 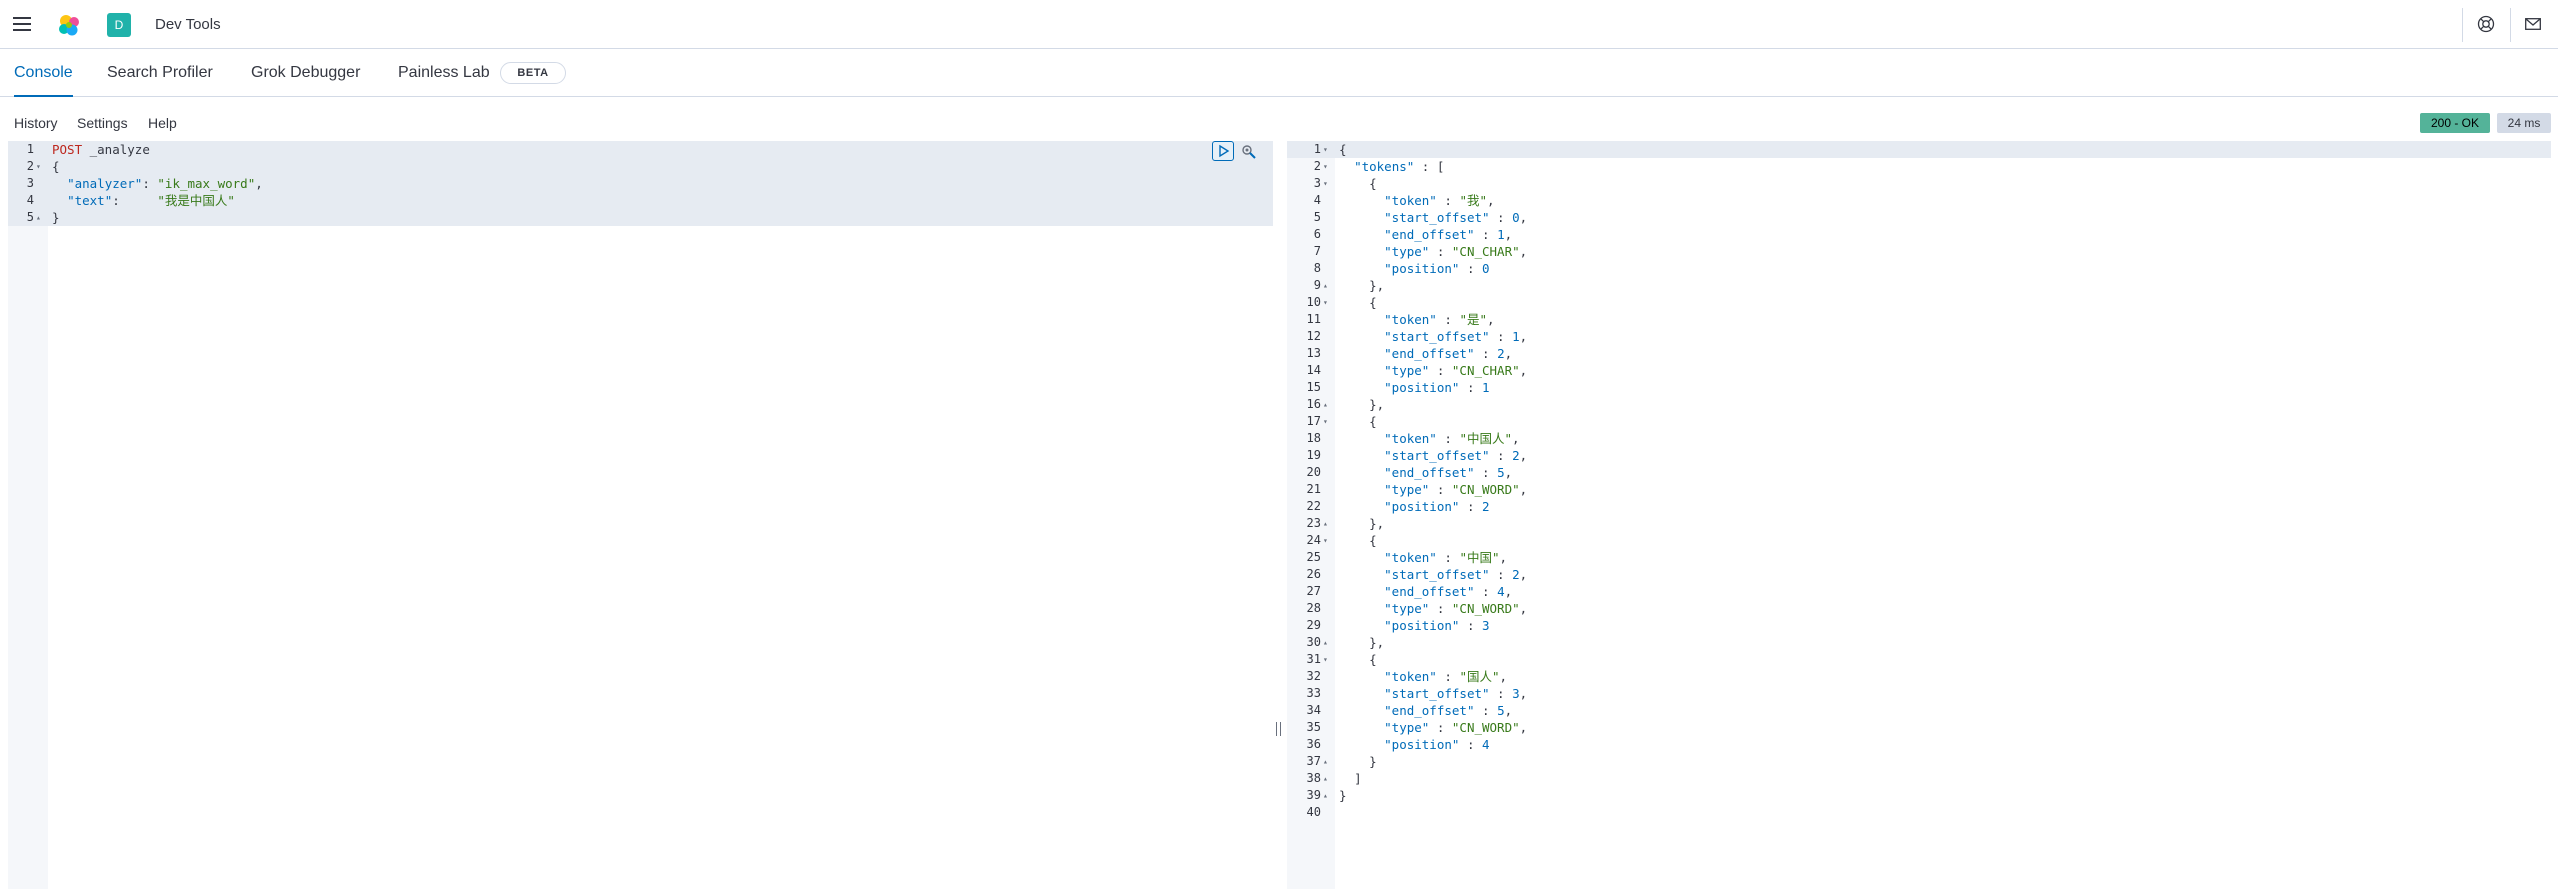 I want to click on play-icon, so click(x=1224, y=151).